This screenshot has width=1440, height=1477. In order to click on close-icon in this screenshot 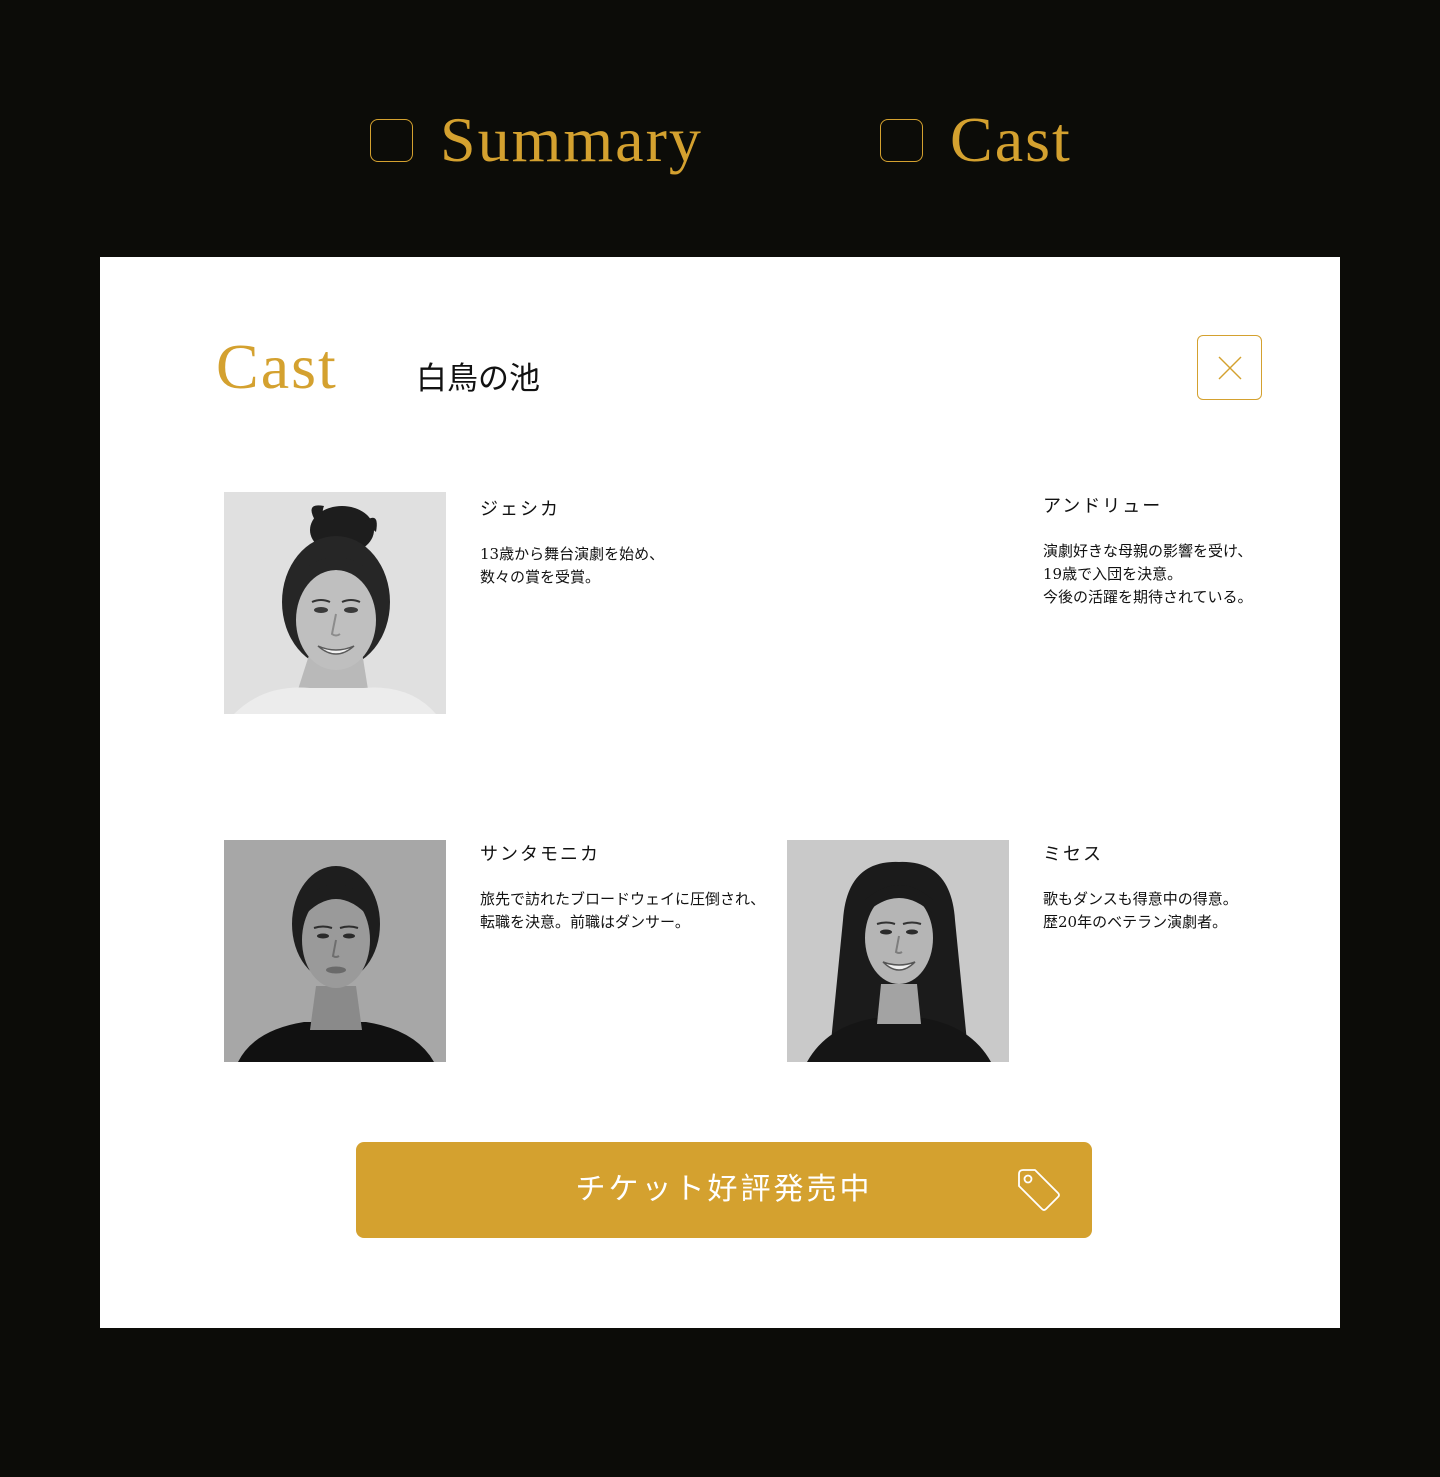, I will do `click(1229, 367)`.